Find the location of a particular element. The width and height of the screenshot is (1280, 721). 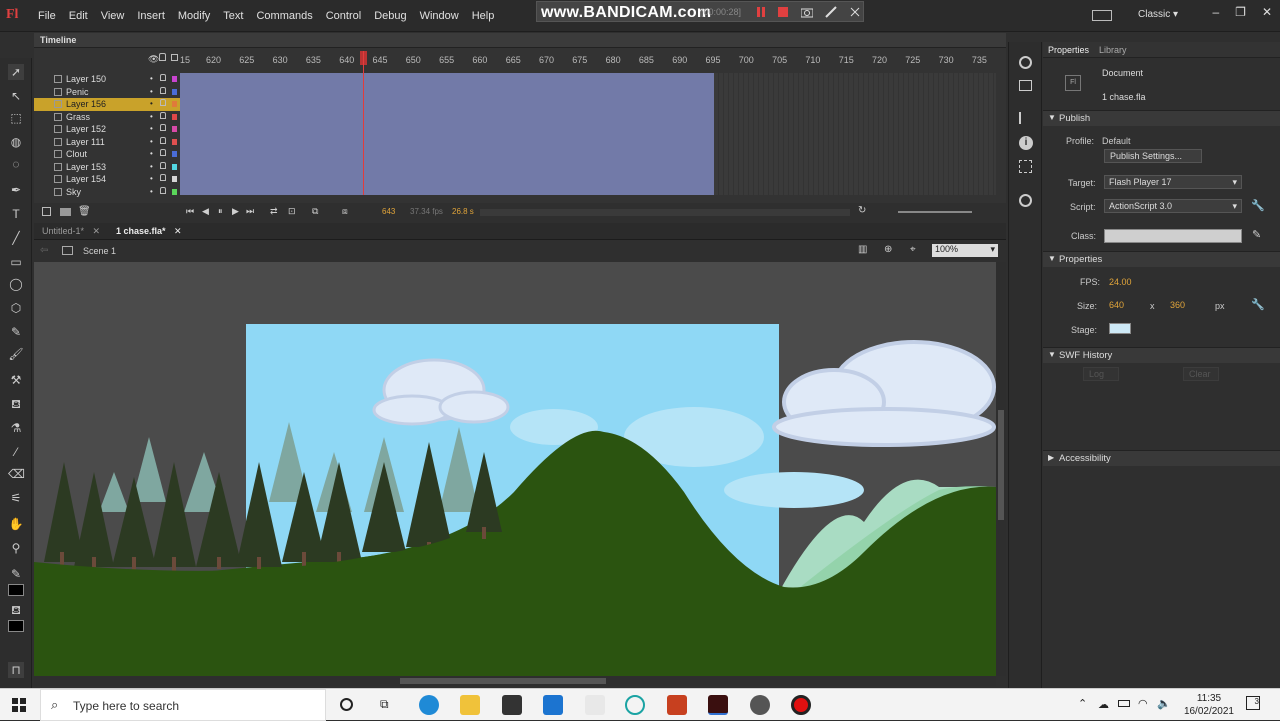

width-tool-icon: ⚟ is located at coordinates (16, 498).